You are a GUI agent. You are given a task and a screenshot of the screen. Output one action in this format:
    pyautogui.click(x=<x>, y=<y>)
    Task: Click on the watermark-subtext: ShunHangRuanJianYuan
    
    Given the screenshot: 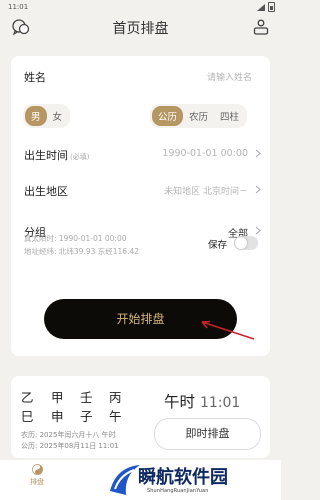 What is the action you would take?
    pyautogui.click(x=178, y=491)
    